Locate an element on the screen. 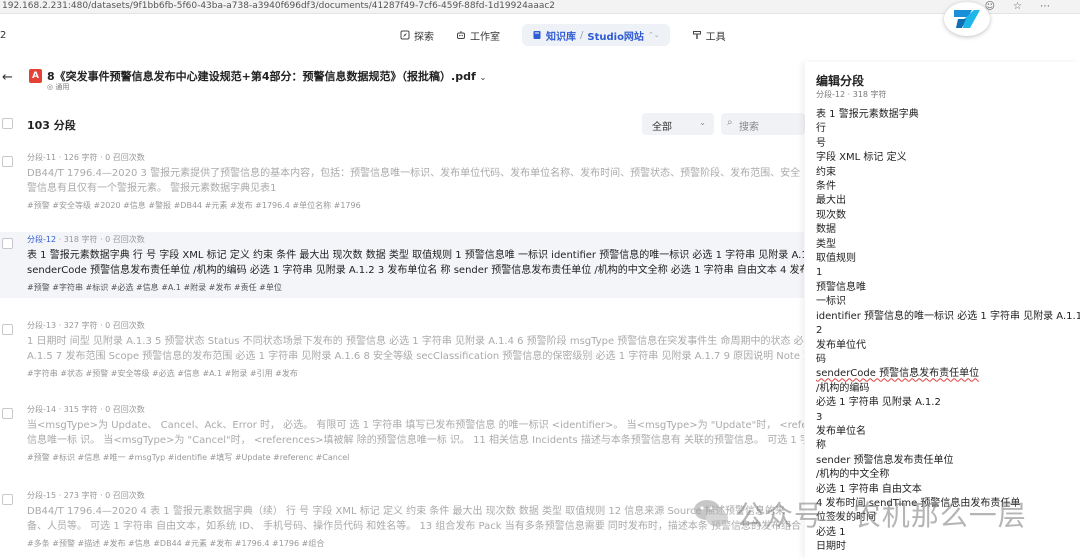  panel-title: 编辑分段 is located at coordinates (840, 81).